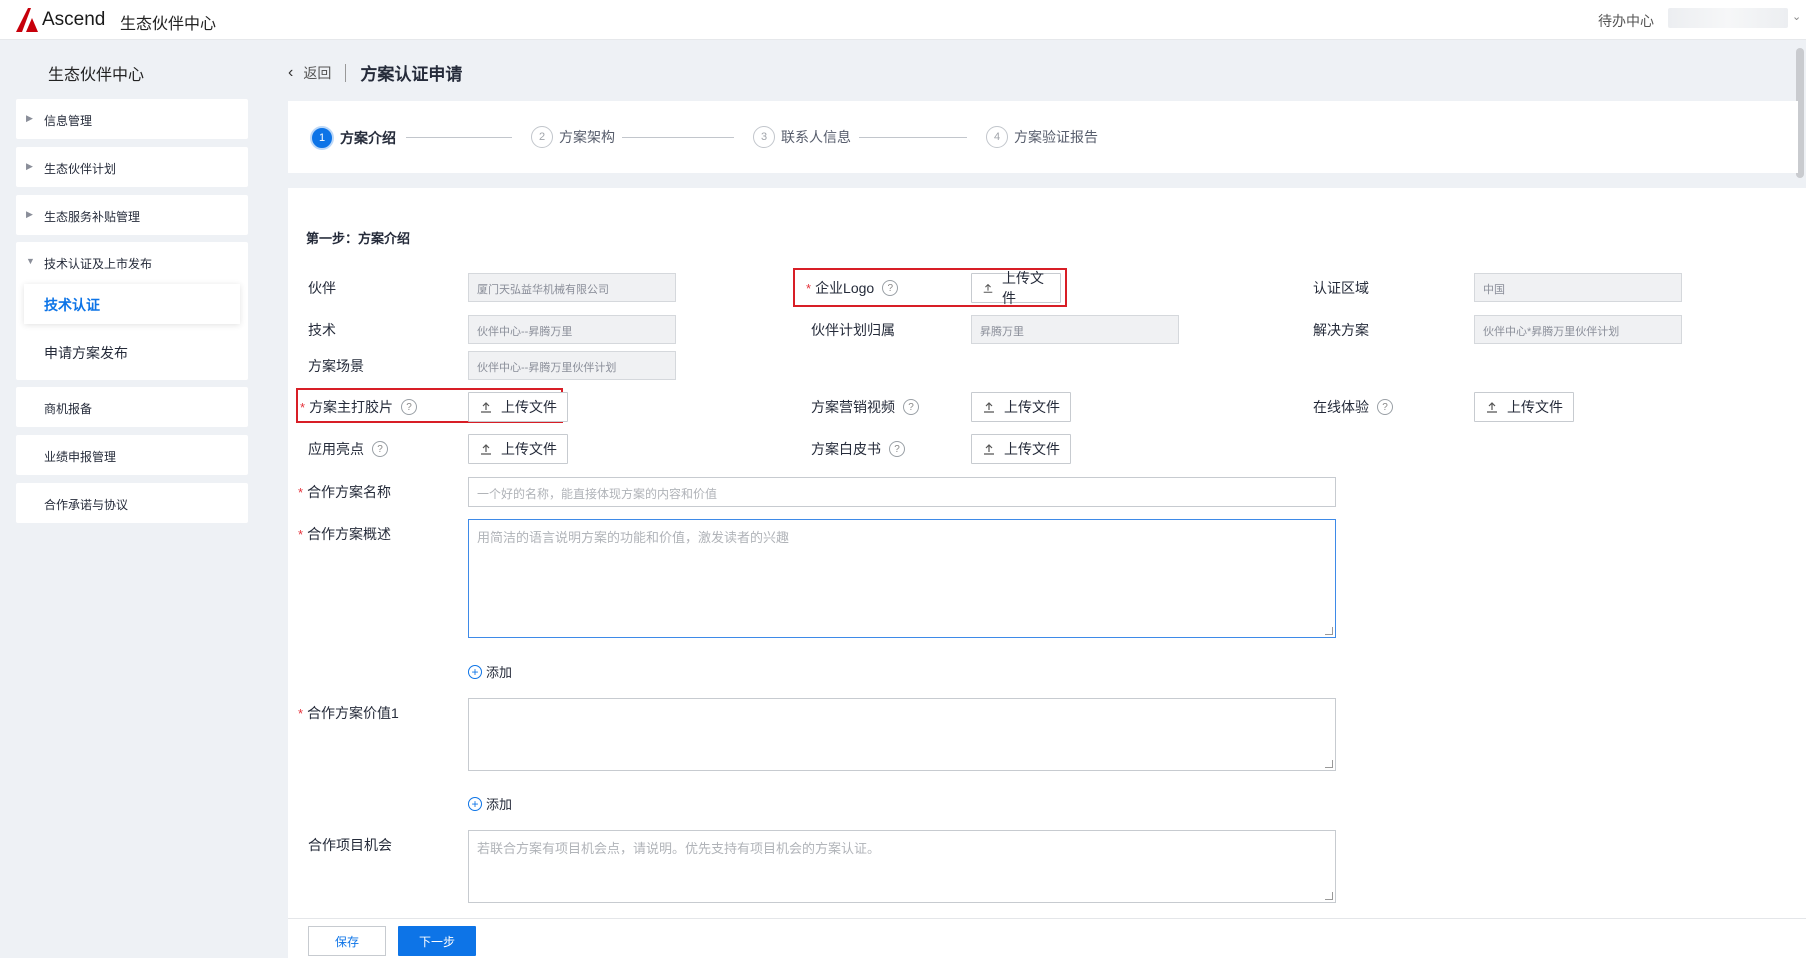 The image size is (1806, 958). Describe the element at coordinates (437, 941) in the screenshot. I see `next-step-button: 下一步` at that location.